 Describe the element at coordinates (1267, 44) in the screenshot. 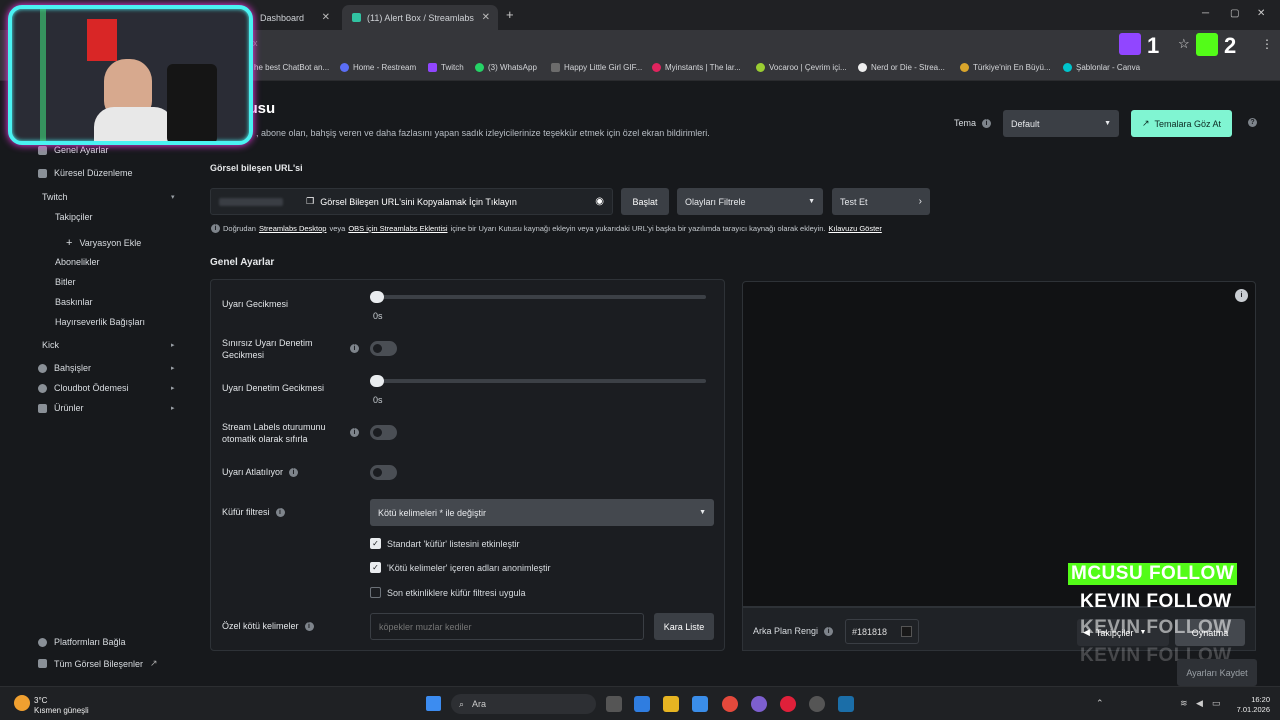

I see `menu-dots-icon: ⋮` at that location.